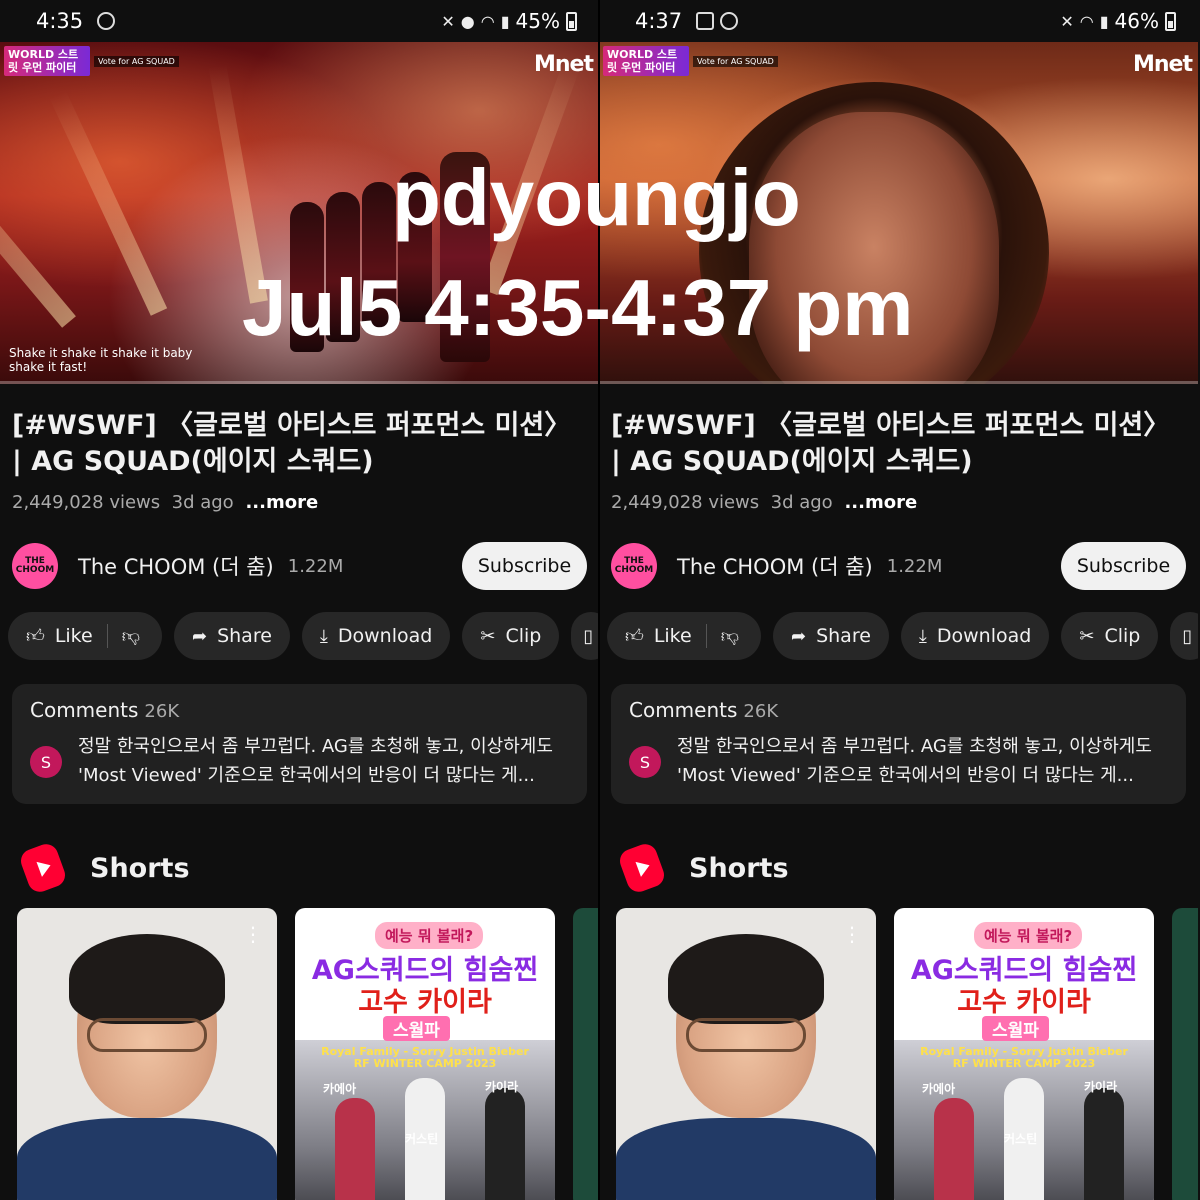 The image size is (1200, 1200). Describe the element at coordinates (467, 21) in the screenshot. I see `location-icon: ●` at that location.